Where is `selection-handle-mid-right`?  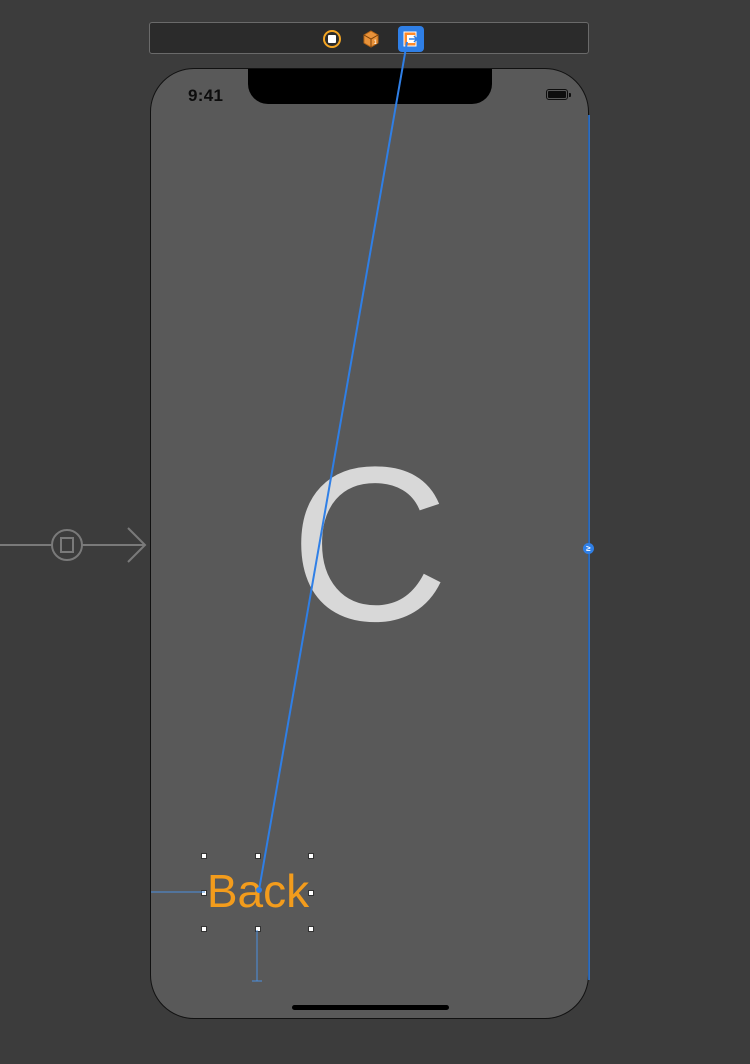 selection-handle-mid-right is located at coordinates (311, 893).